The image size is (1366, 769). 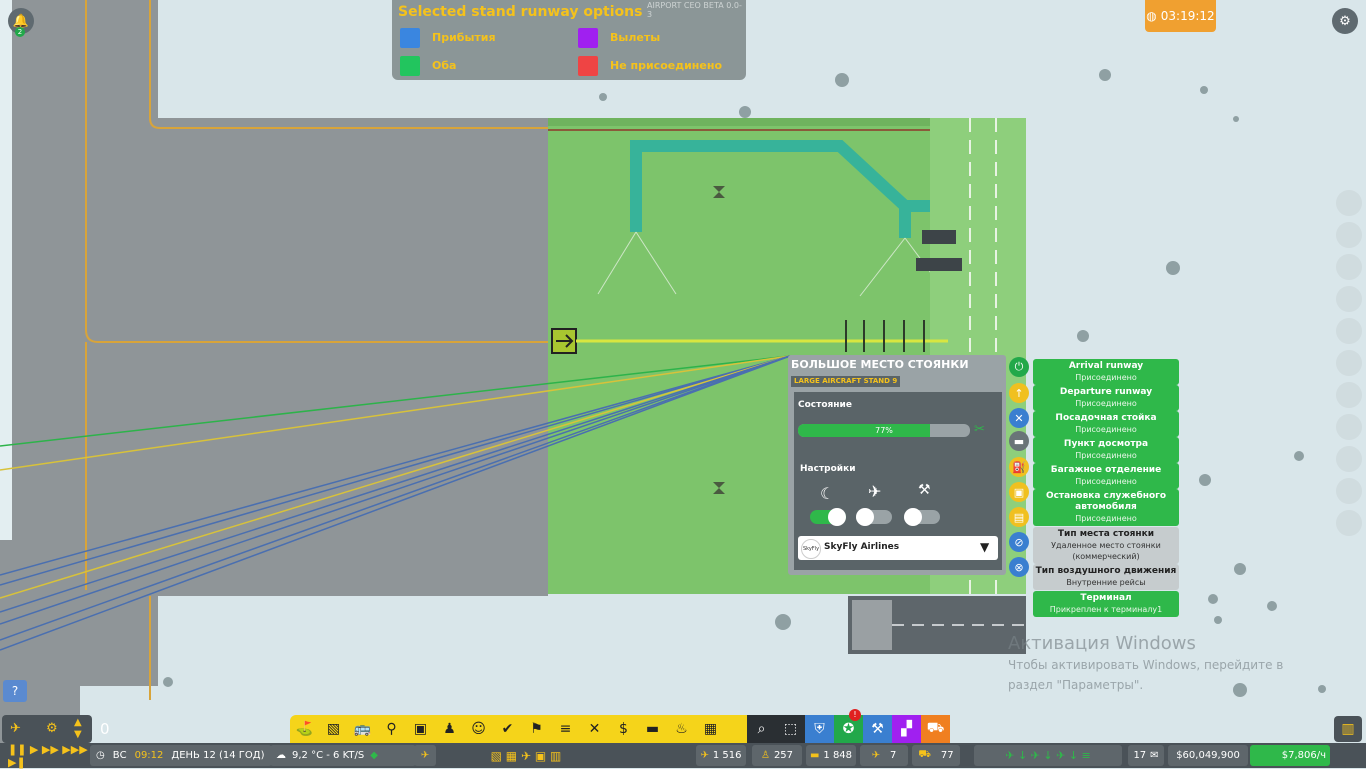 What do you see at coordinates (855, 715) in the screenshot?
I see `alert-badge: !` at bounding box center [855, 715].